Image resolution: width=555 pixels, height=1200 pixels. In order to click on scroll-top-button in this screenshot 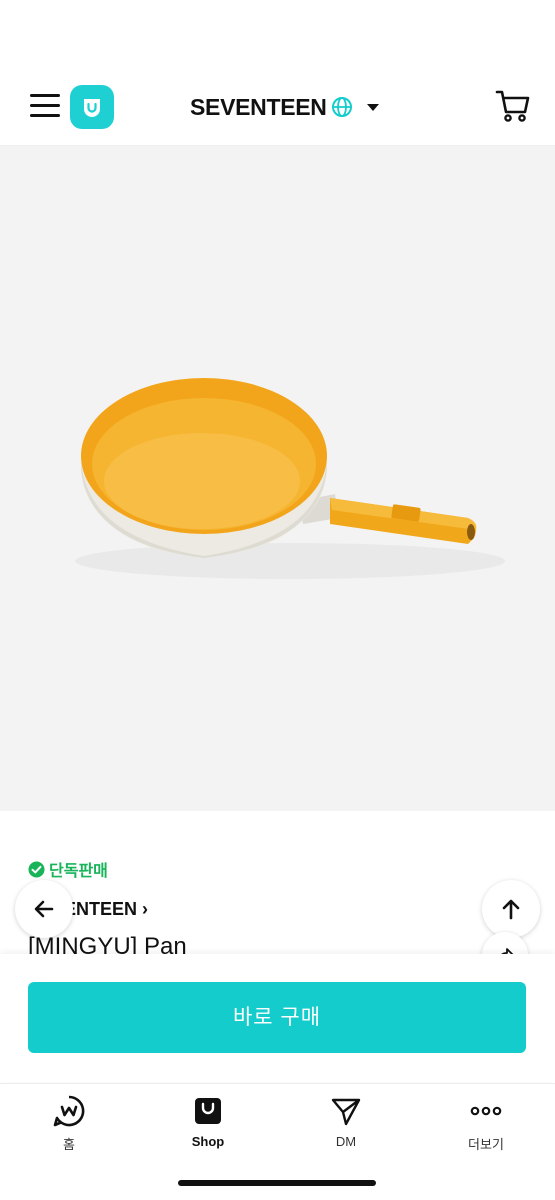, I will do `click(511, 909)`.